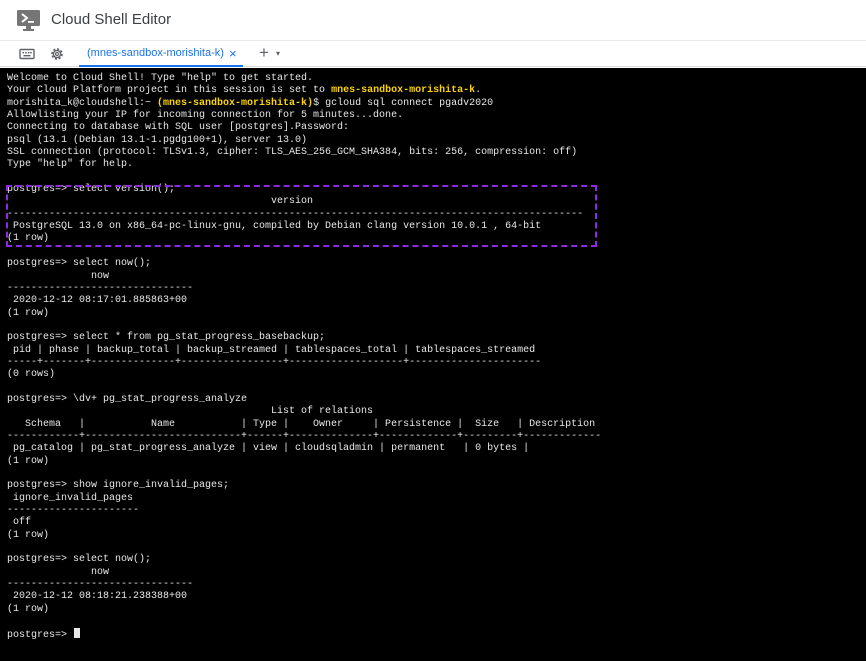 The height and width of the screenshot is (661, 866). What do you see at coordinates (118, 486) in the screenshot?
I see `terminal-line: postgres=> show ignore_invalid_pages;` at bounding box center [118, 486].